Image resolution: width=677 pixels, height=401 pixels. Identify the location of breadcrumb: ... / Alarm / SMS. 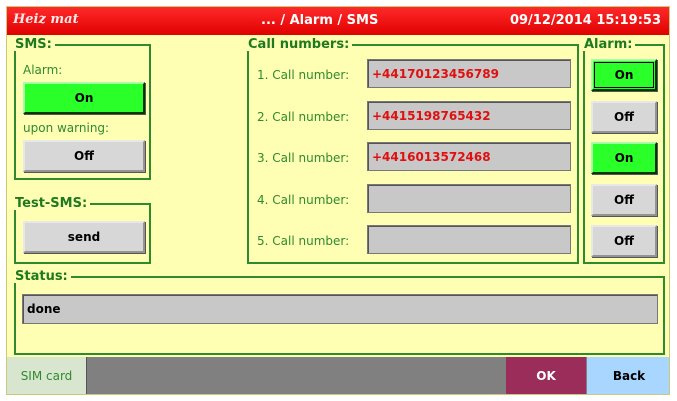
(320, 20).